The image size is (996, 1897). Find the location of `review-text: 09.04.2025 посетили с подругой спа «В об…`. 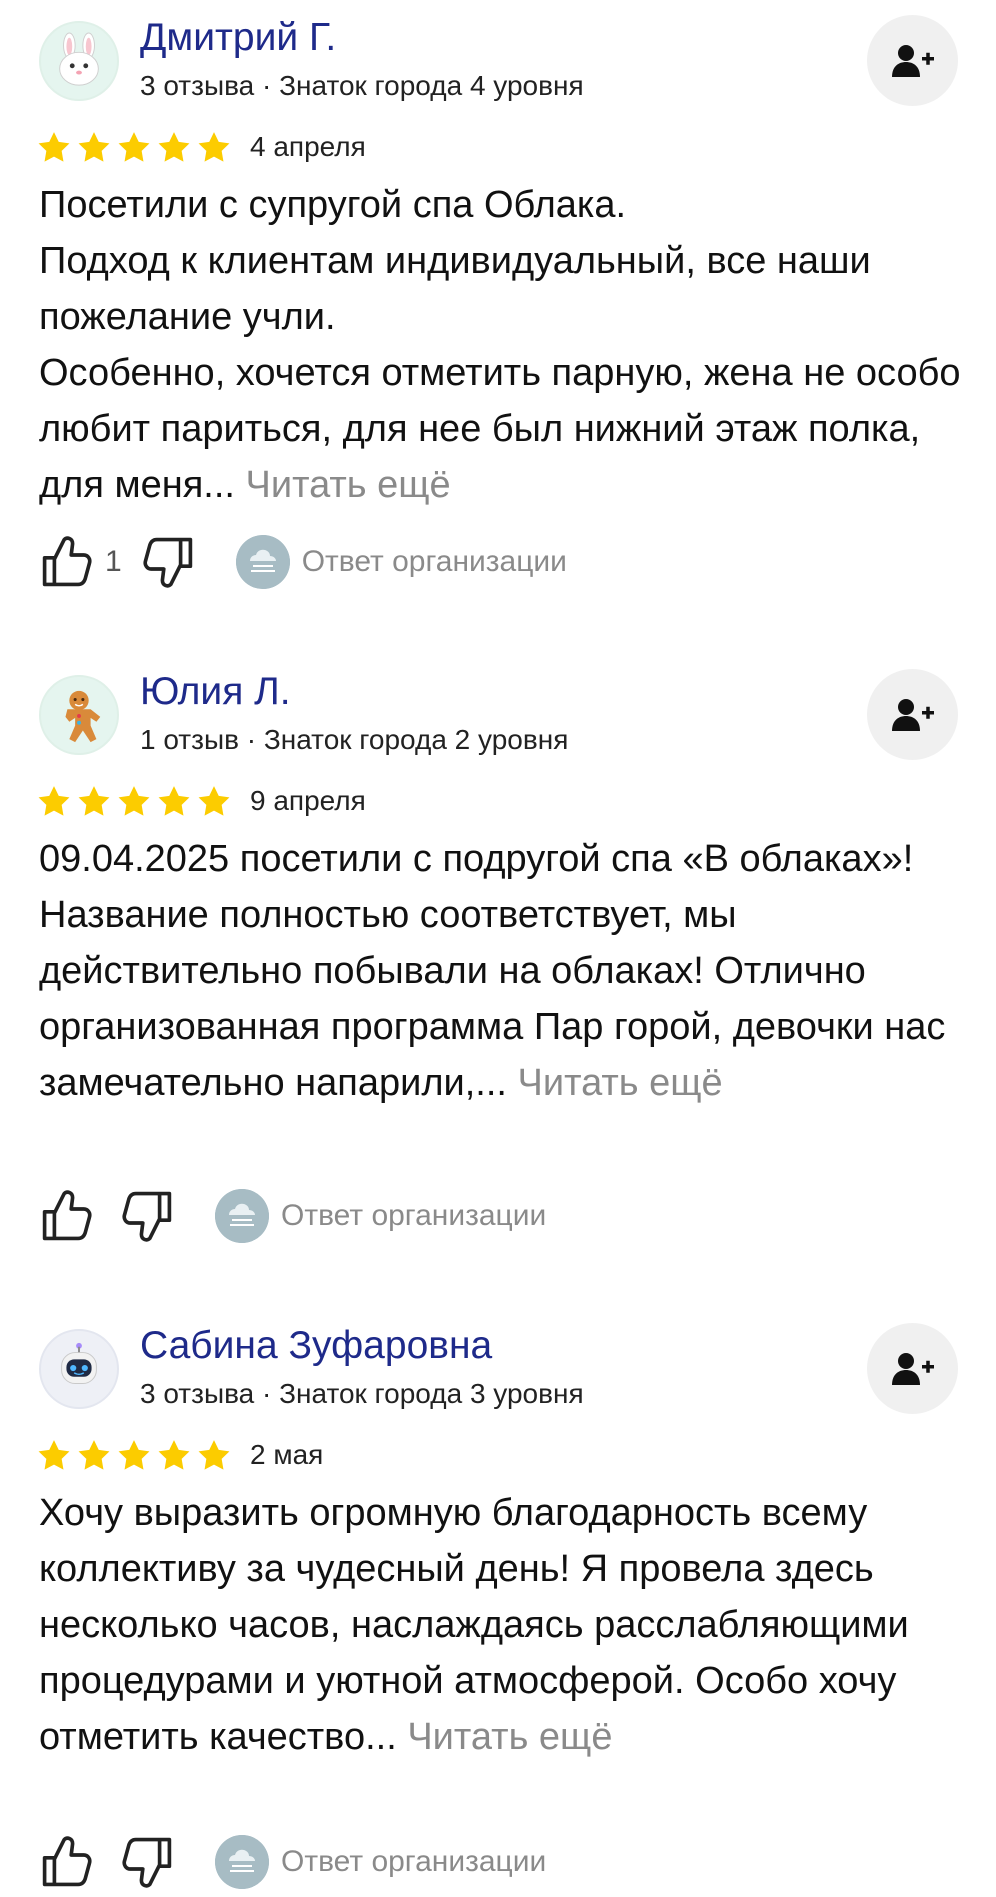

review-text: 09.04.2025 посетили с подругой спа «В об… is located at coordinates (504, 971).